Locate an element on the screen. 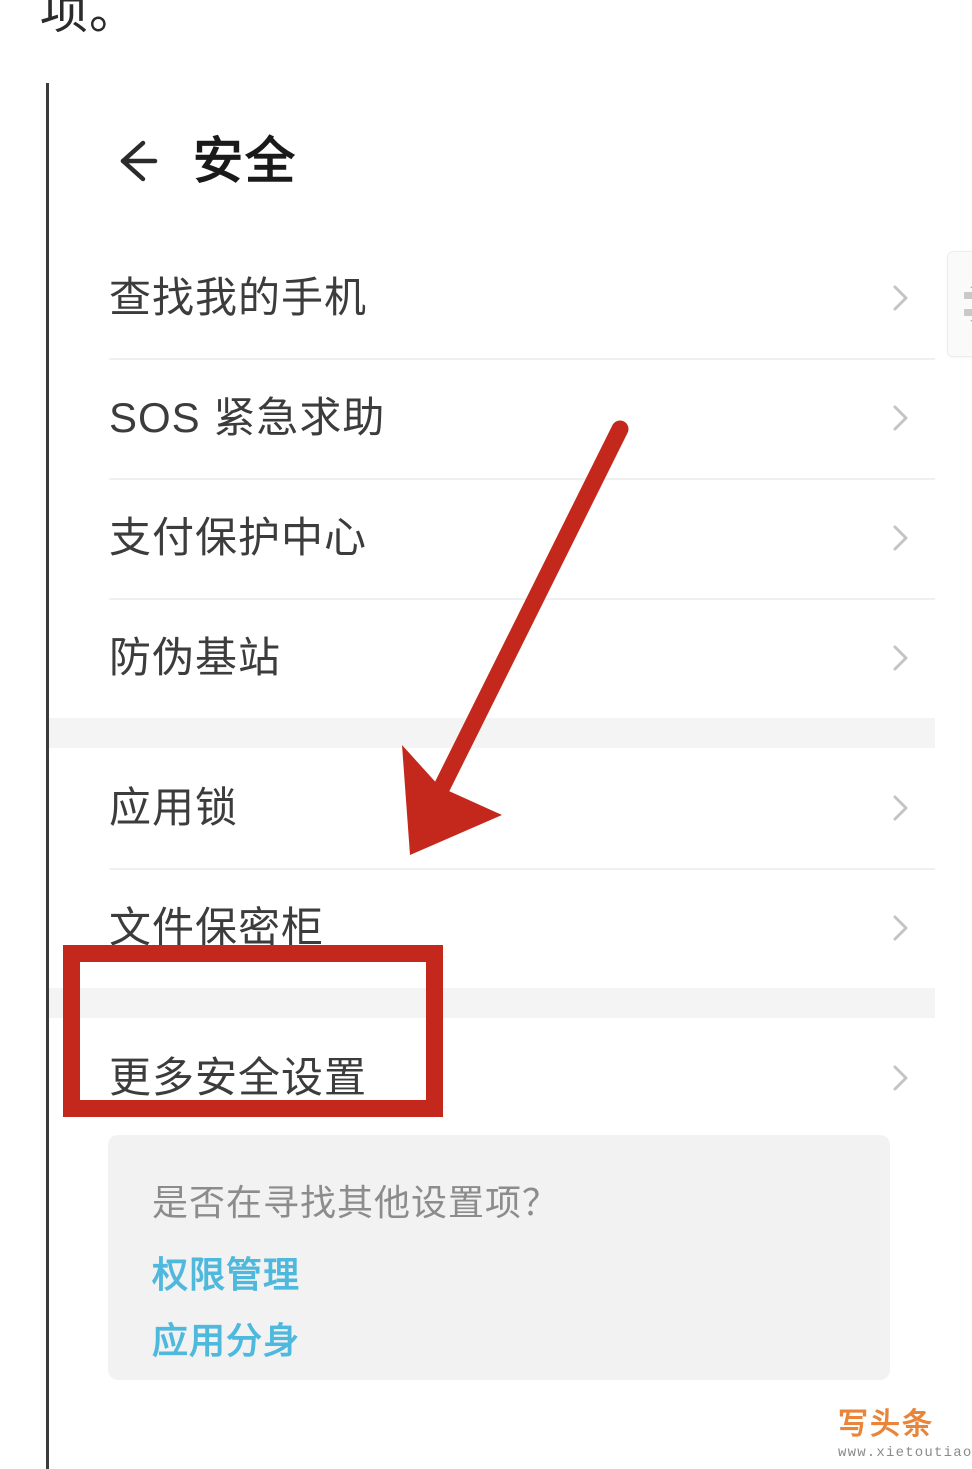 The width and height of the screenshot is (972, 1469). other-settings-hint-card: 是否在寻找其他设置项？ 权限管理 应用分身 is located at coordinates (499, 1257).